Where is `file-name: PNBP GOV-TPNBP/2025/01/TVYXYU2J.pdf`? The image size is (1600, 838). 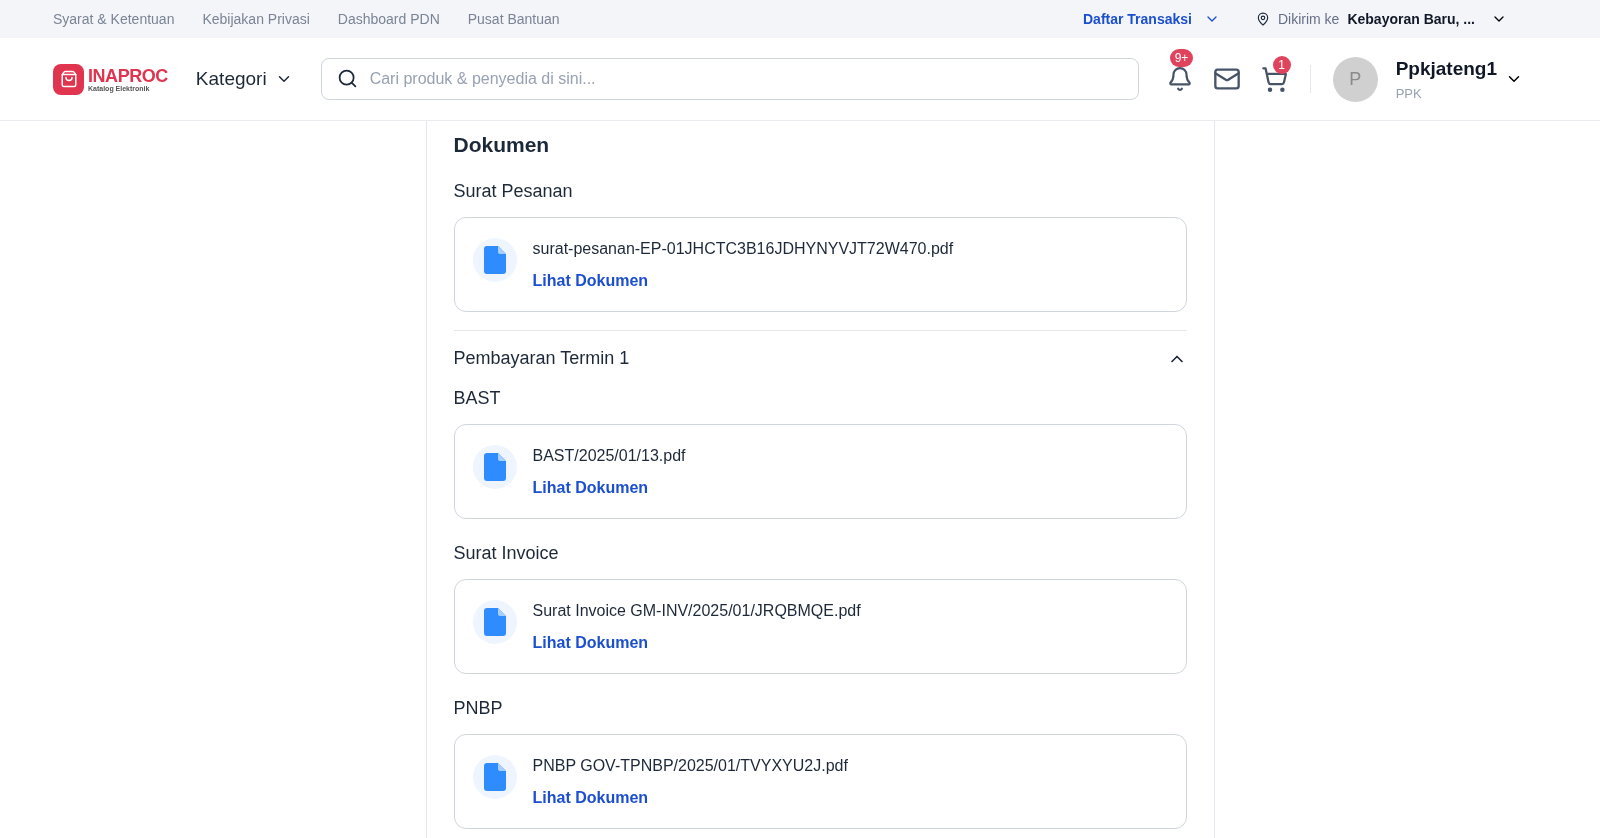 file-name: PNBP GOV-TPNBP/2025/01/TVYXYU2J.pdf is located at coordinates (690, 766).